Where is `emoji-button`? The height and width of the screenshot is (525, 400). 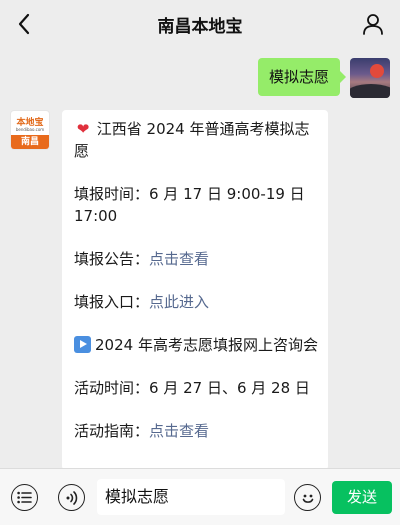
emoji-button is located at coordinates (307, 497).